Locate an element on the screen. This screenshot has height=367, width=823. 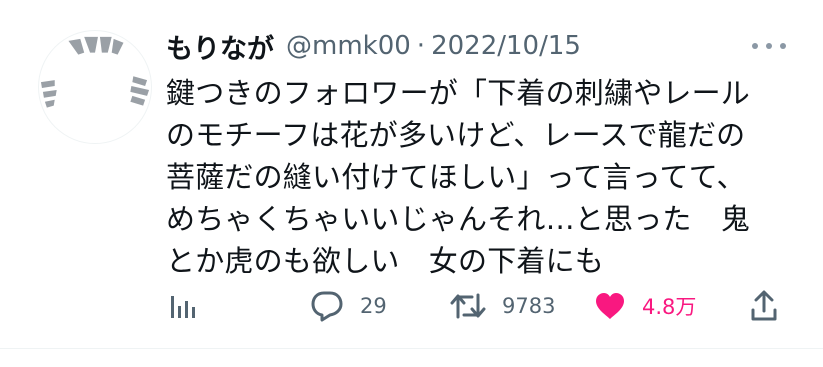
tweet-text-line: のモチーフは花が多いけど、レースで龍だの is located at coordinates (456, 135).